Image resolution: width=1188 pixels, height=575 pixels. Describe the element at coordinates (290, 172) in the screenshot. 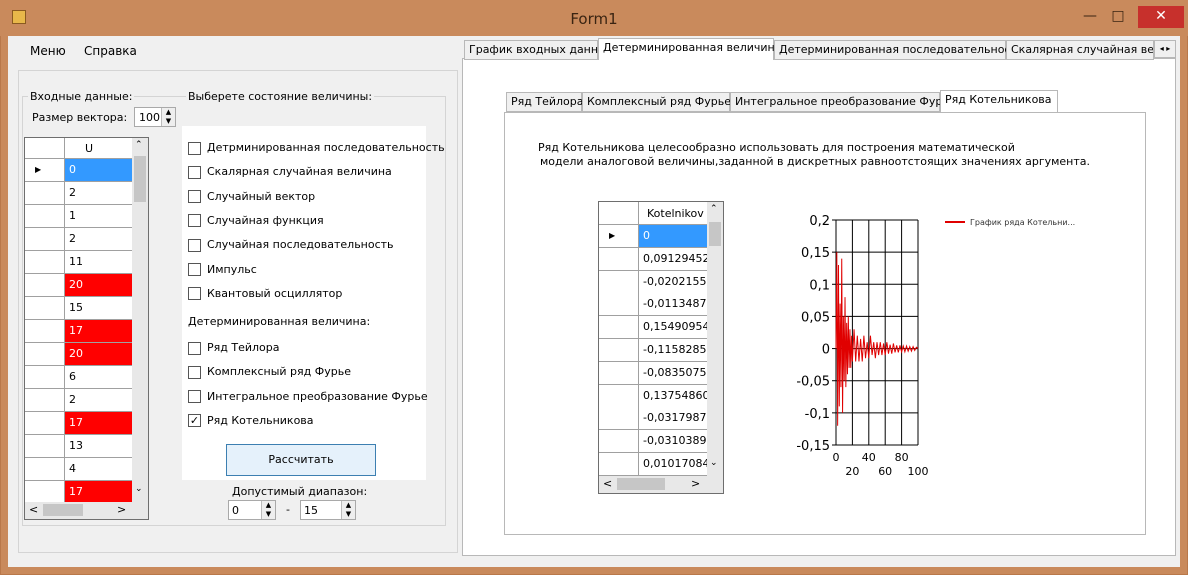

I see `state-checkbox-row: Скалярная случайная величина` at that location.